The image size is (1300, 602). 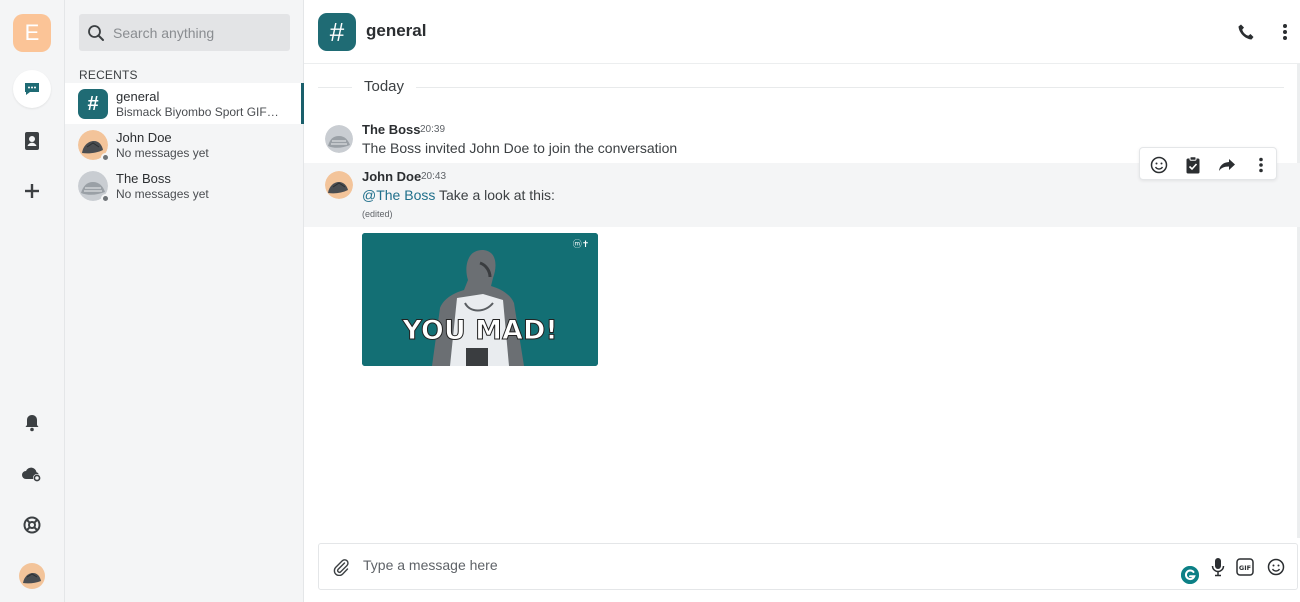 I want to click on gif-watermark: ⓜ✝, so click(x=581, y=244).